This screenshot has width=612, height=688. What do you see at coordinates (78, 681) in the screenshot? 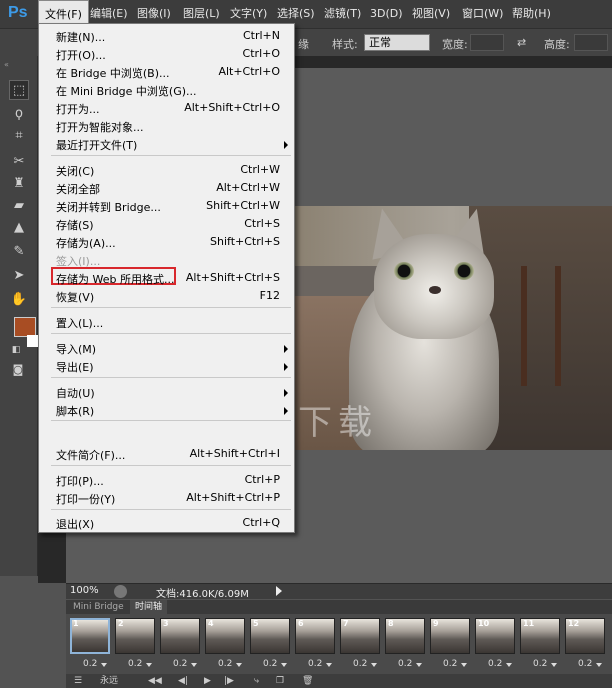
I see `convert-icon: ☰` at bounding box center [78, 681].